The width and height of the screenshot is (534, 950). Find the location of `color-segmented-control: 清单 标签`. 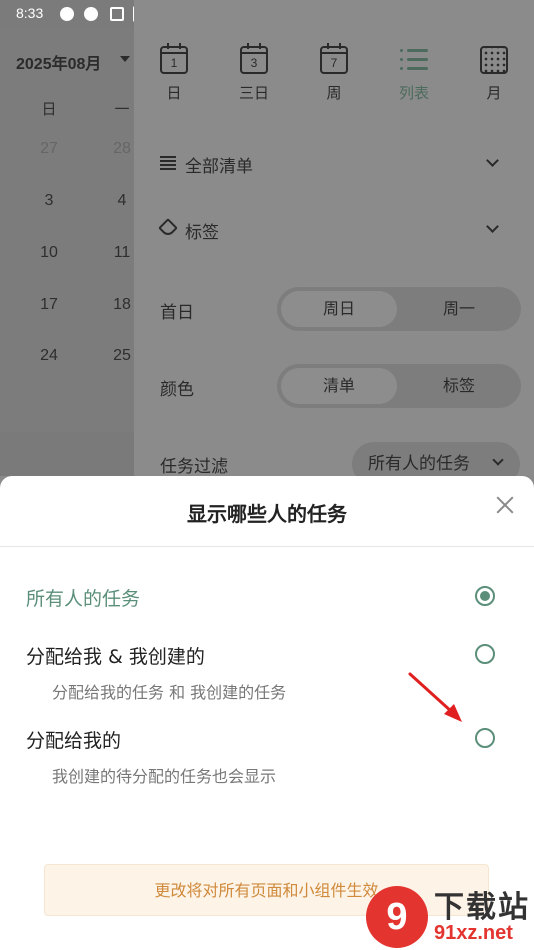

color-segmented-control: 清单 标签 is located at coordinates (399, 386).